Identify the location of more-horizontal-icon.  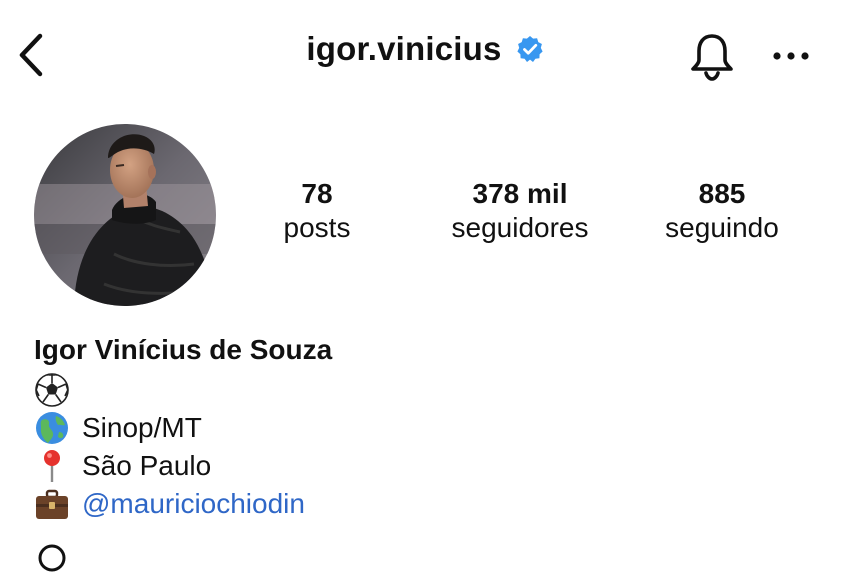
(791, 56).